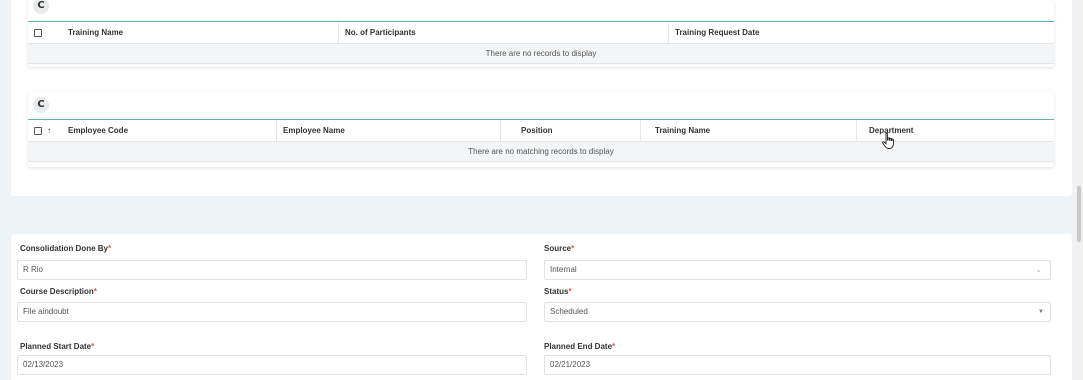 The width and height of the screenshot is (1083, 380). What do you see at coordinates (797, 312) in the screenshot?
I see `status-select: Scheduled ▼` at bounding box center [797, 312].